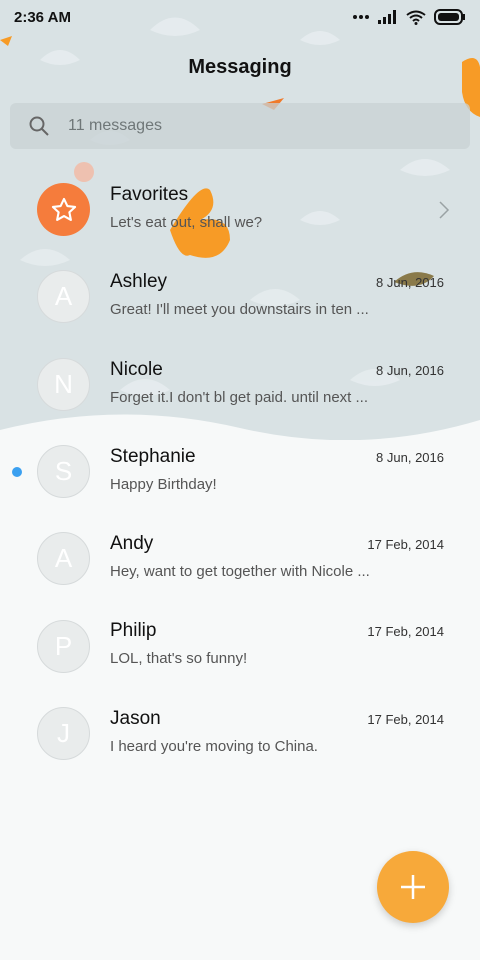 Image resolution: width=480 pixels, height=960 pixels. I want to click on status-icons, so click(409, 17).